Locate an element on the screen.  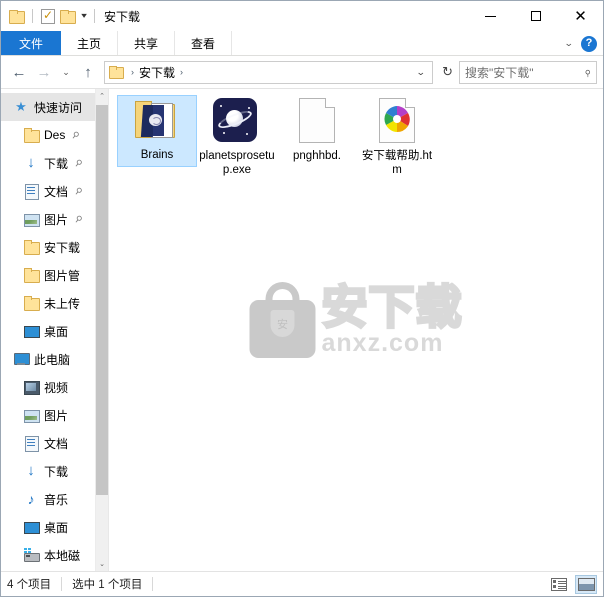
sidebar-item-11: 图片 is located at coordinates (48, 415).